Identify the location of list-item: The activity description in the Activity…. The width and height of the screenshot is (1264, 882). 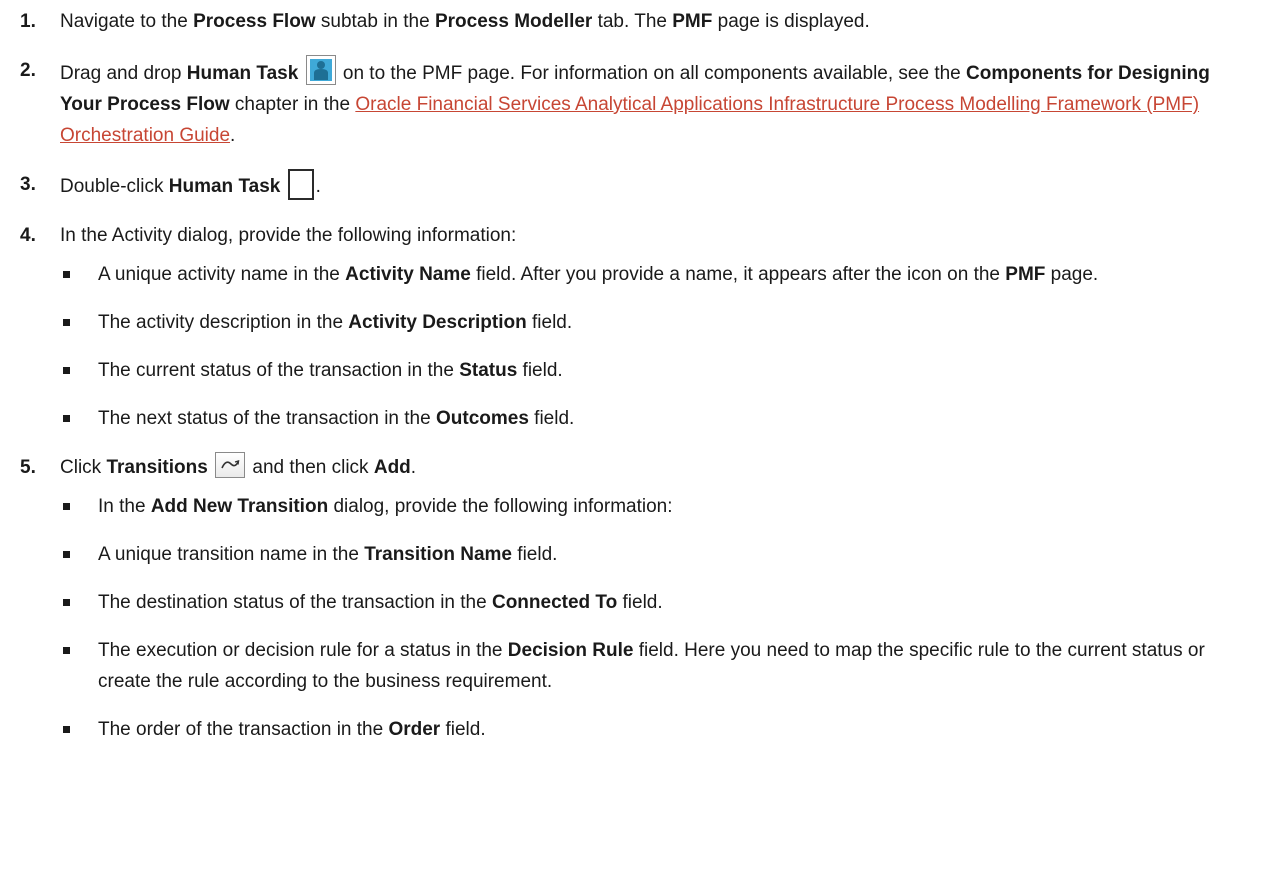
(637, 322).